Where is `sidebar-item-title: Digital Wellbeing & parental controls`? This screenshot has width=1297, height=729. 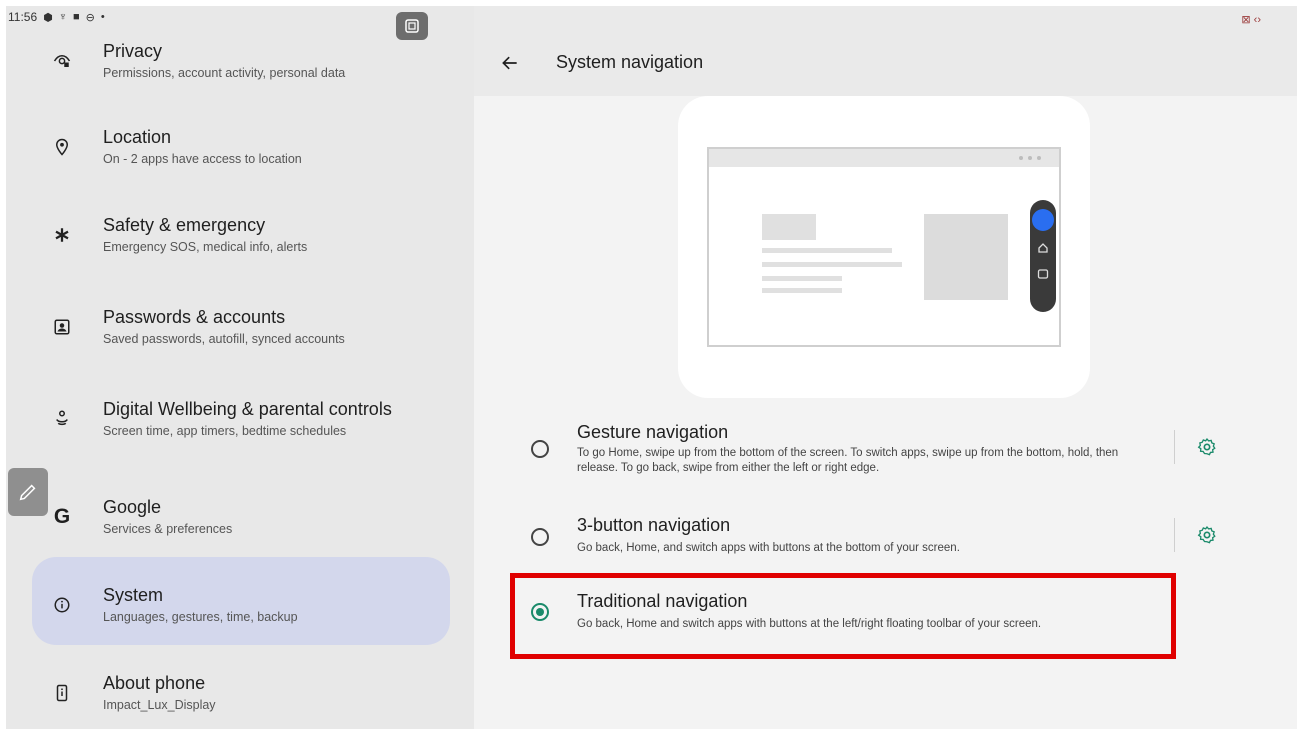
sidebar-item-title: Digital Wellbeing & parental controls is located at coordinates (247, 409).